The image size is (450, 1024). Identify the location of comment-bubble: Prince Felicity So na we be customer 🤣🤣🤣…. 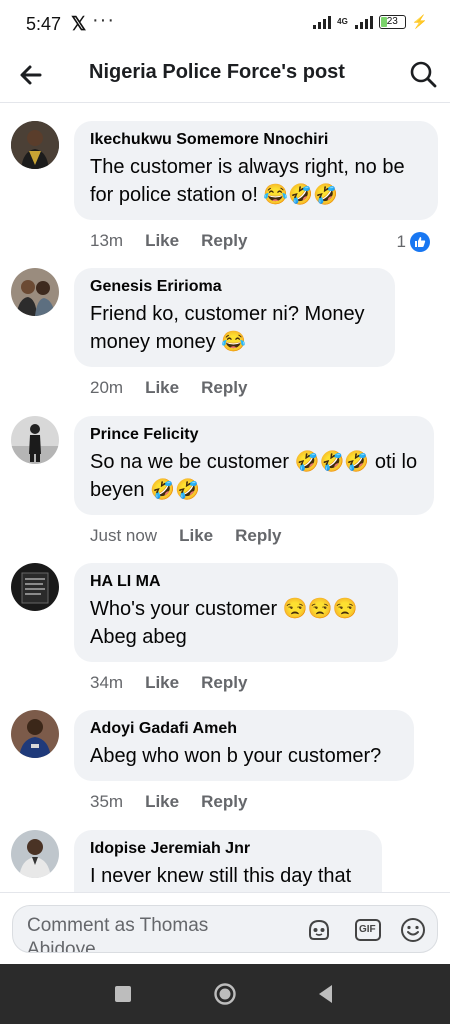
(254, 465).